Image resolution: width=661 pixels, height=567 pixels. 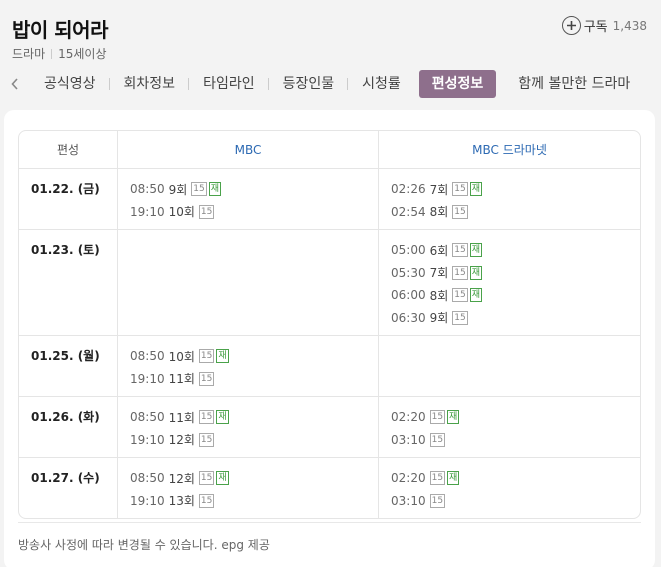 I want to click on episode-entry: 05:00 6회 15 재, so click(x=509, y=250).